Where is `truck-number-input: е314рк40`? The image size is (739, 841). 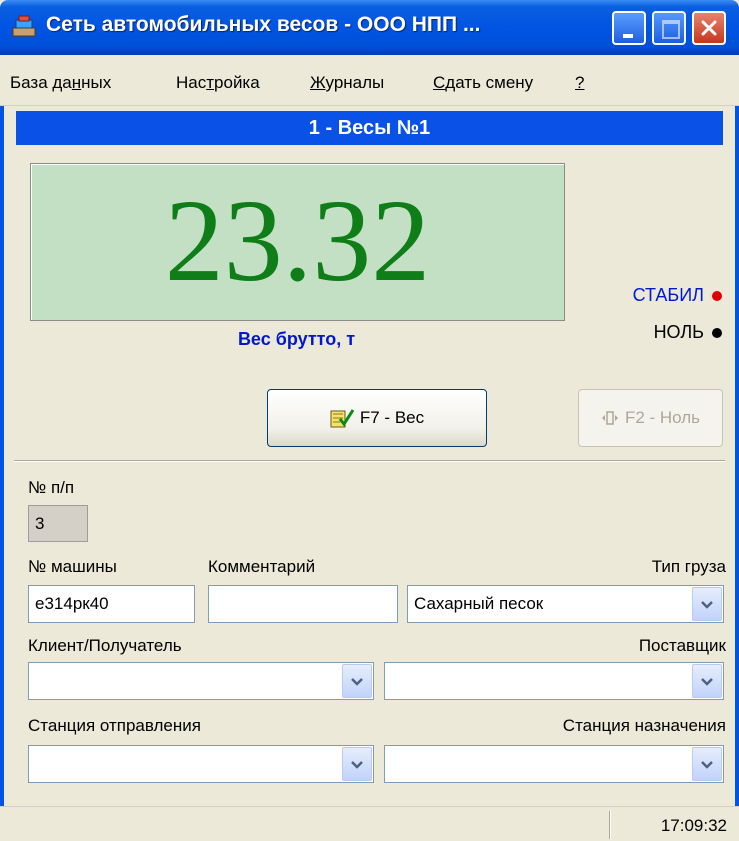
truck-number-input: е314рк40 is located at coordinates (111, 604).